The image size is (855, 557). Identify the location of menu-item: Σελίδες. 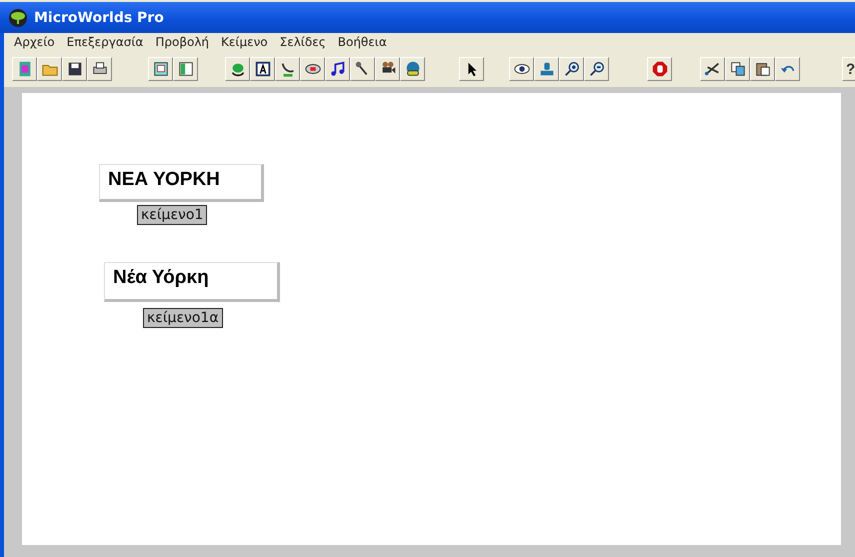
(303, 42).